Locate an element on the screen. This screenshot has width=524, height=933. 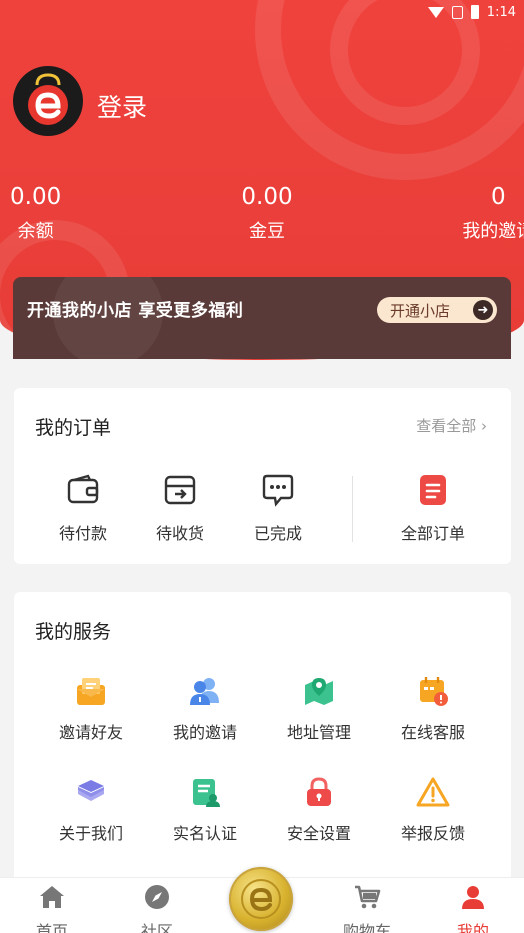
coin-logo-icon is located at coordinates (261, 899).